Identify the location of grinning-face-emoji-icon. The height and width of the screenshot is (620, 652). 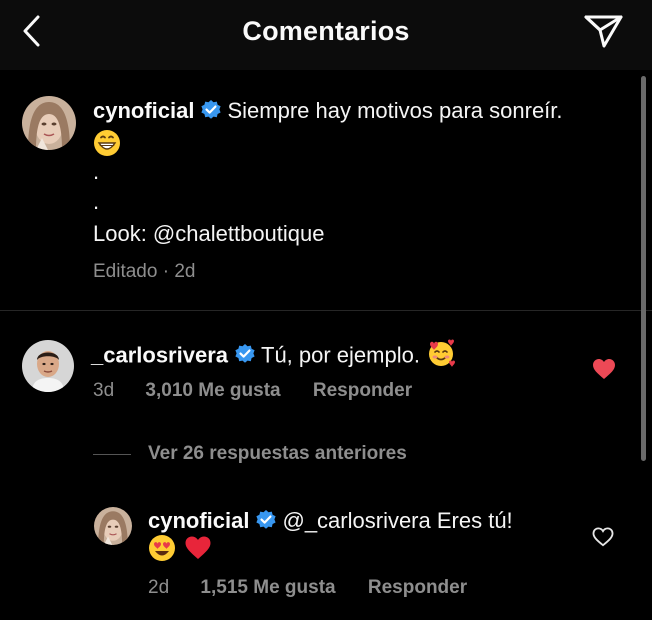
(107, 143).